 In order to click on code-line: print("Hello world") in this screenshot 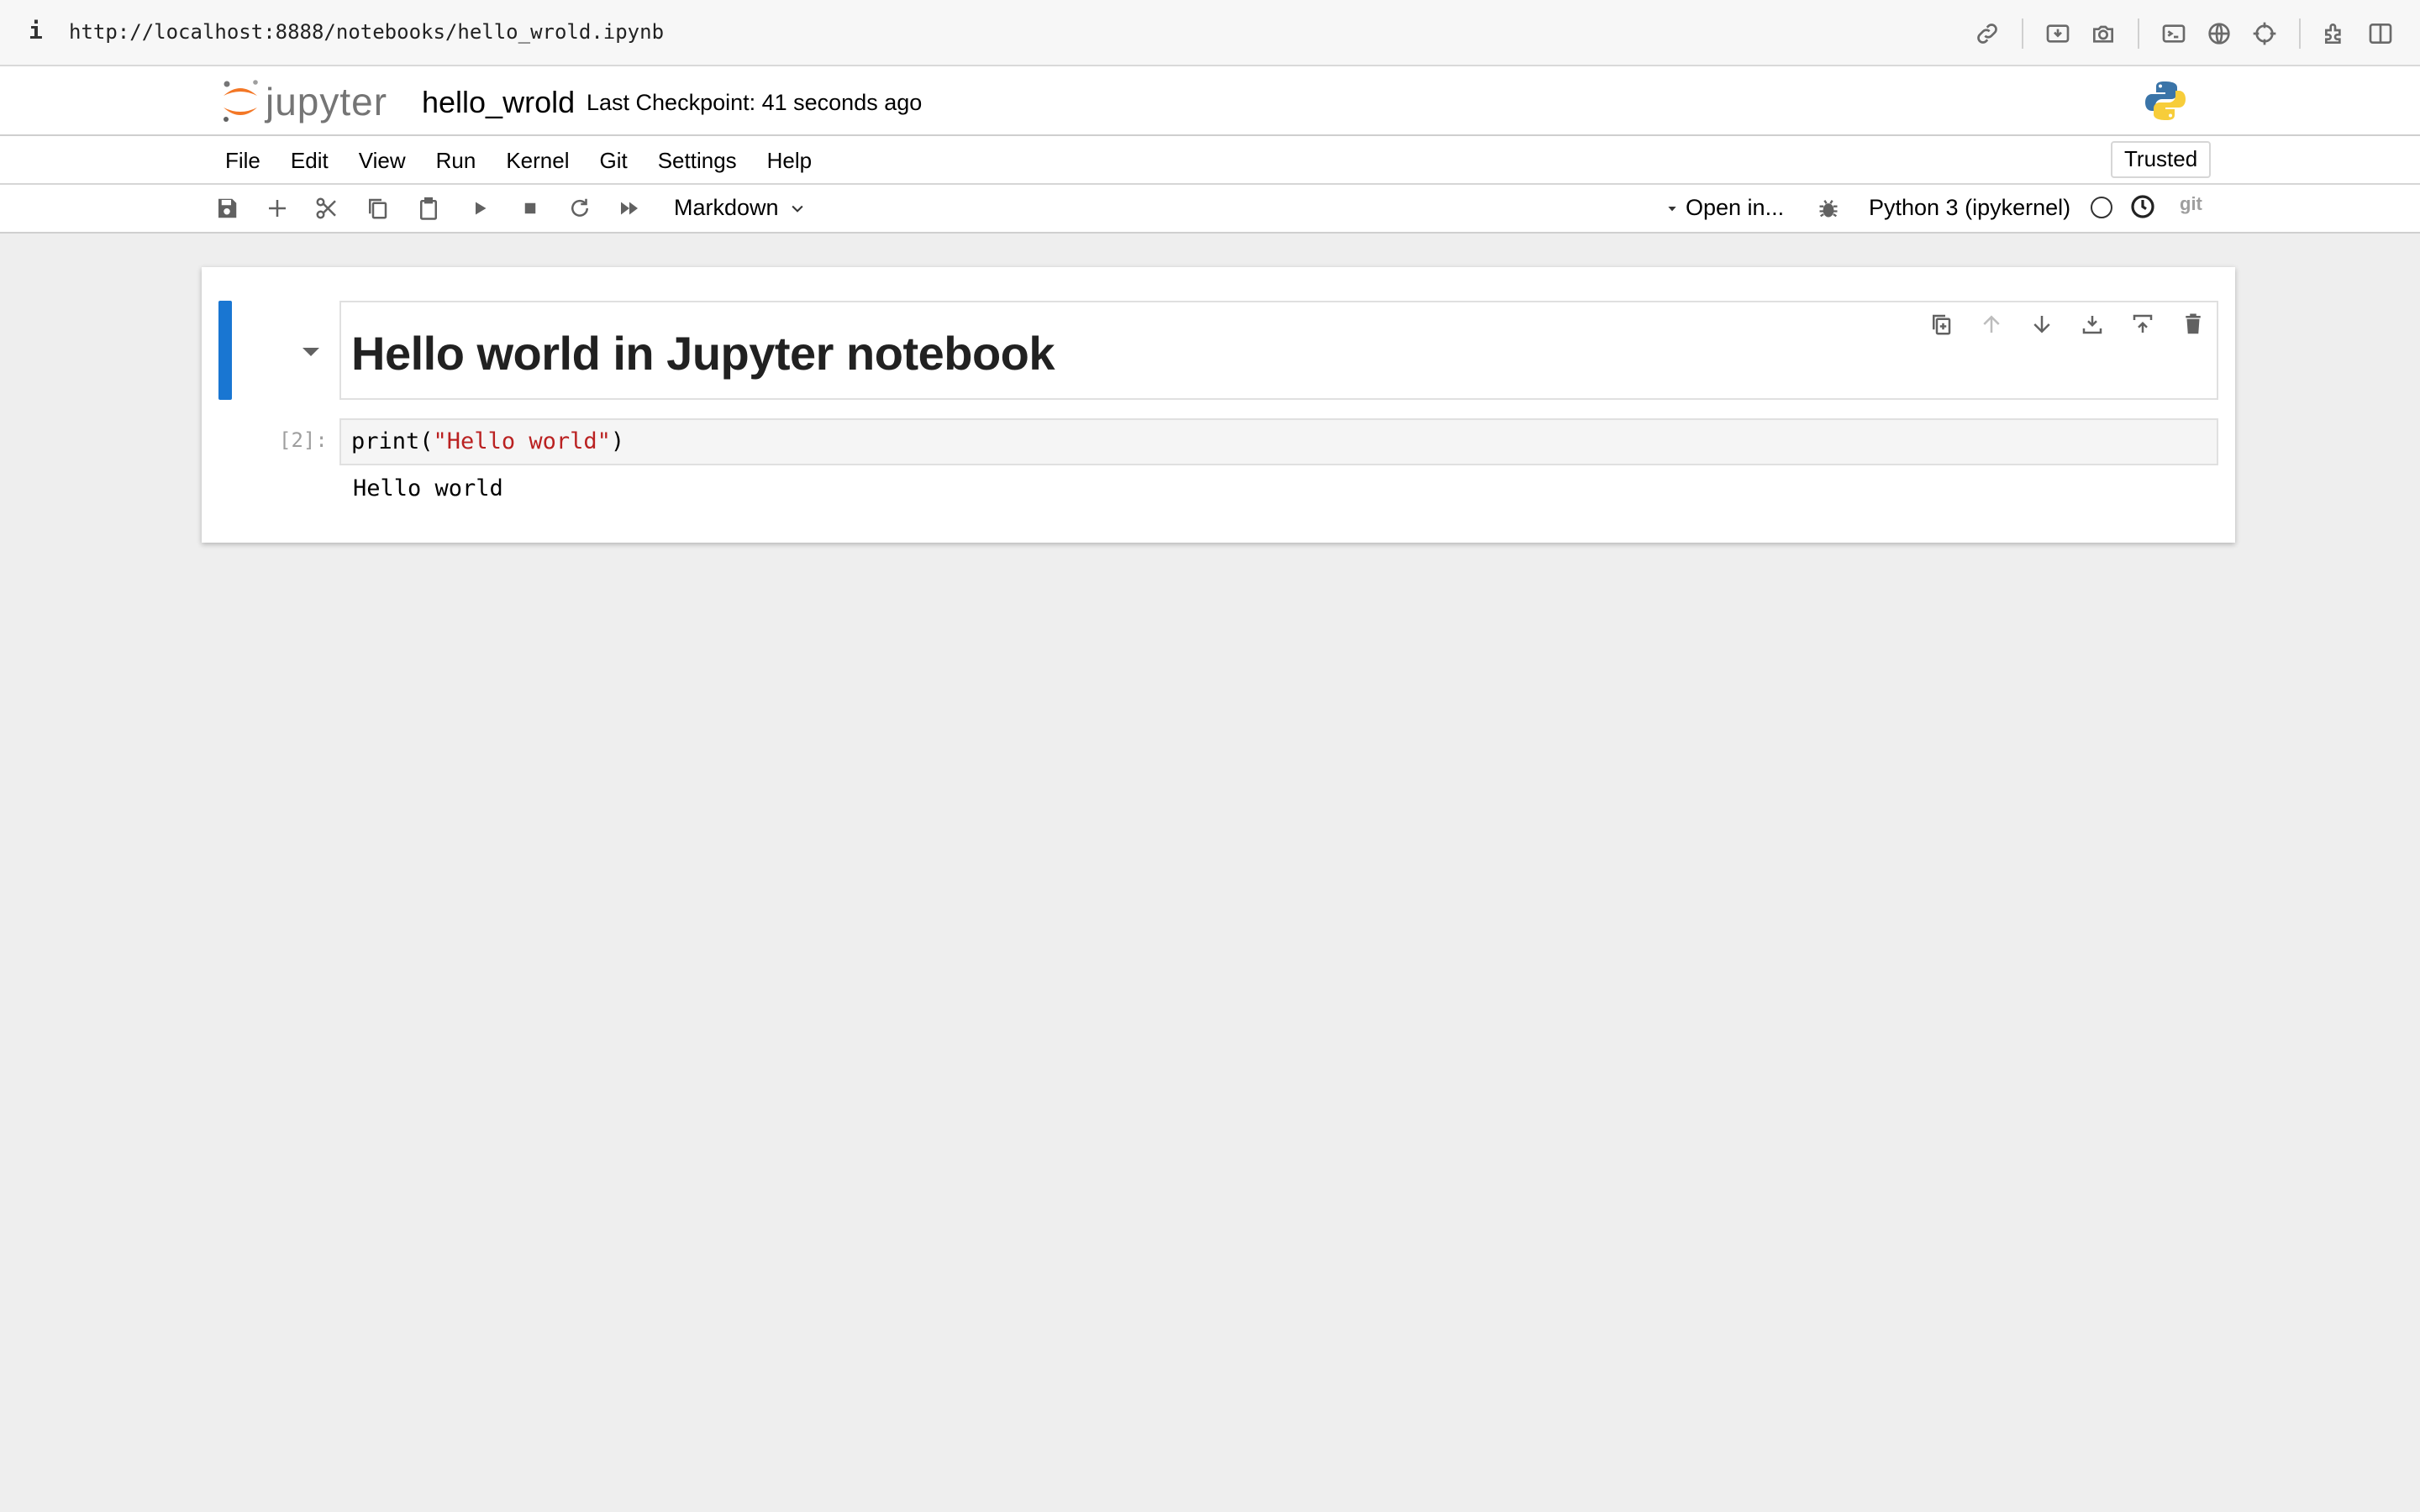, I will do `click(487, 441)`.